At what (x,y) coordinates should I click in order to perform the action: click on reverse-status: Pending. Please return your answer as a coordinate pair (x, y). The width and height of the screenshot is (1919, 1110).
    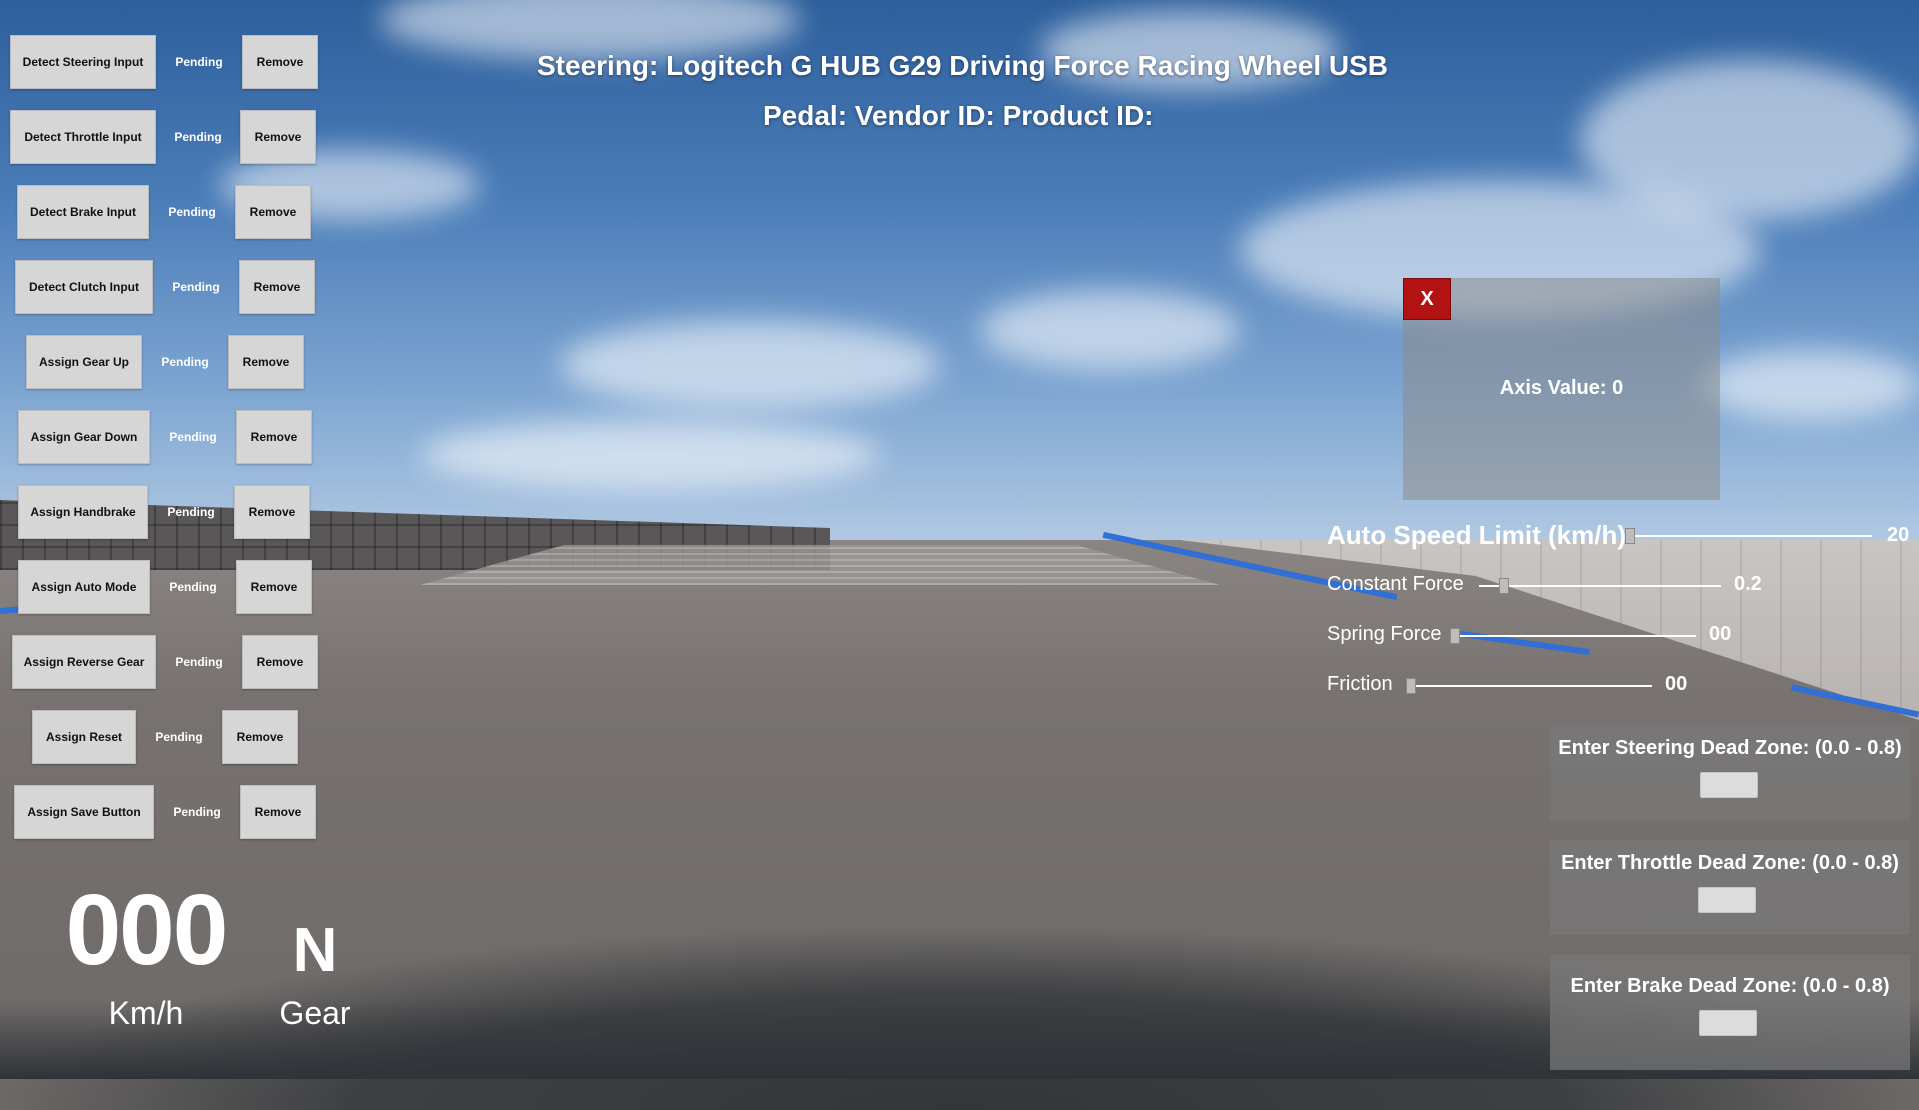
    Looking at the image, I should click on (199, 662).